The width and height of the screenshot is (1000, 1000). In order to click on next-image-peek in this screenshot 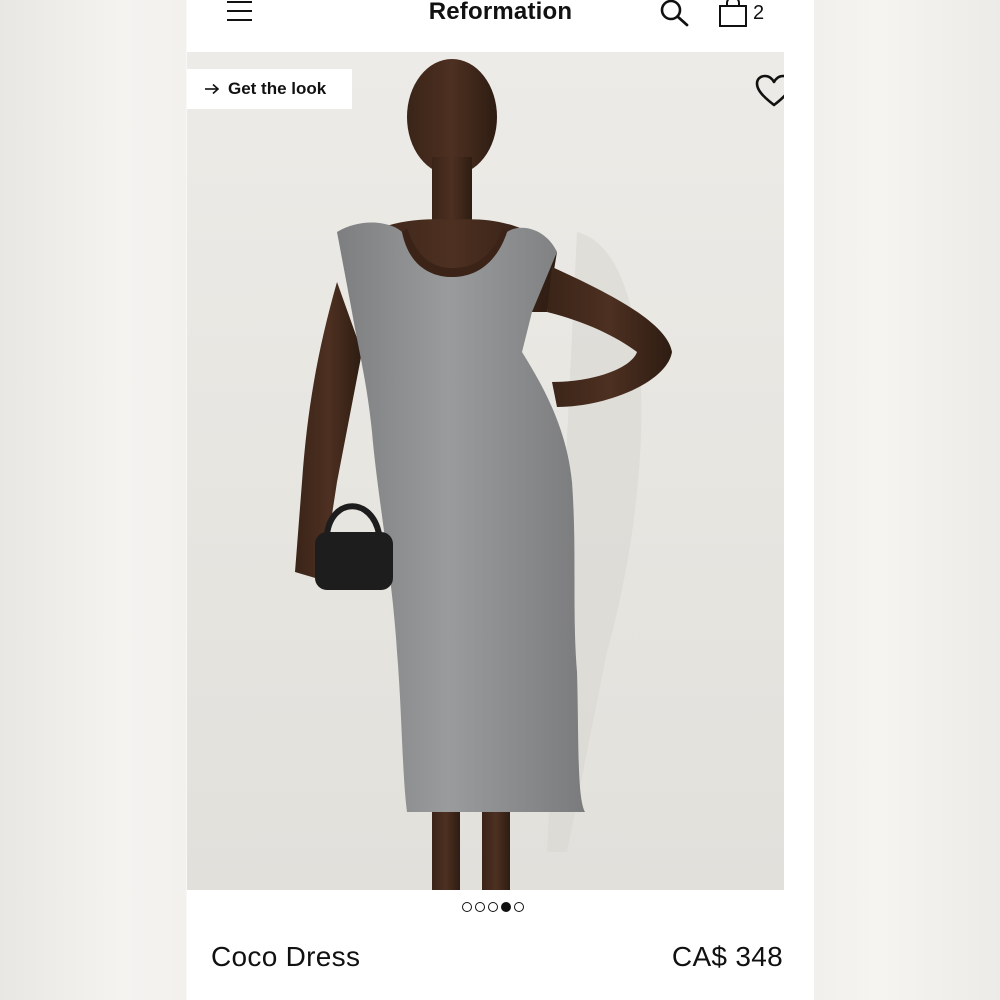, I will do `click(799, 471)`.